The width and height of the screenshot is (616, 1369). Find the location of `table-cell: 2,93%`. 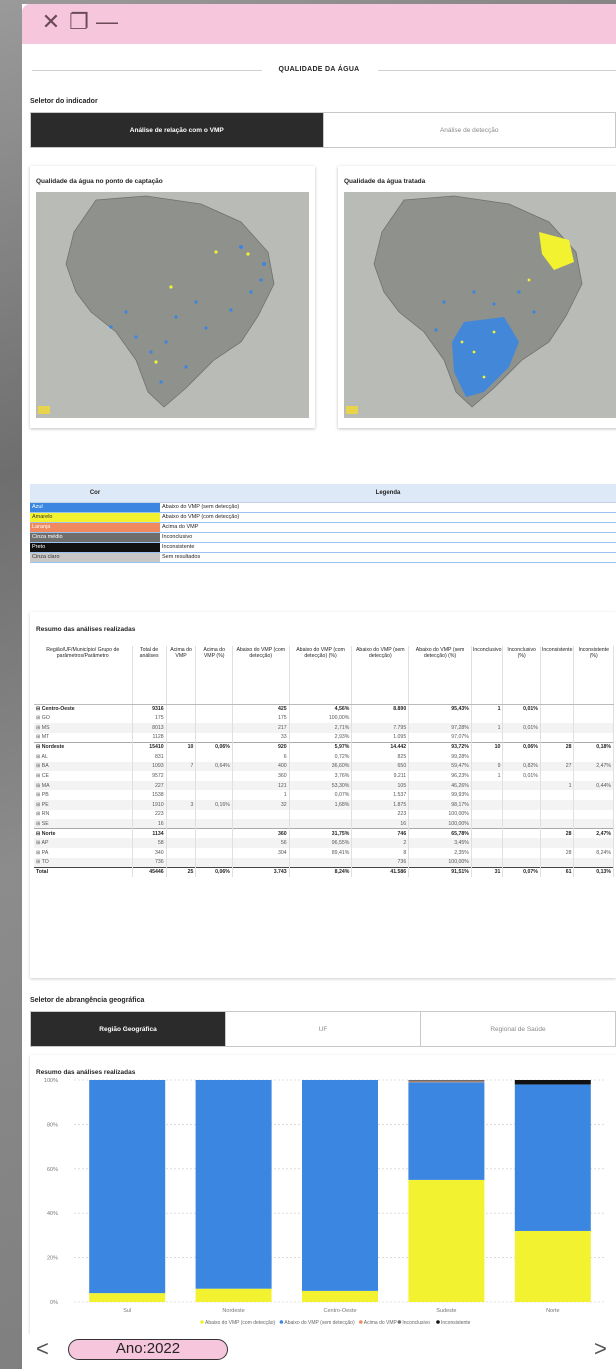

table-cell: 2,93% is located at coordinates (321, 737).